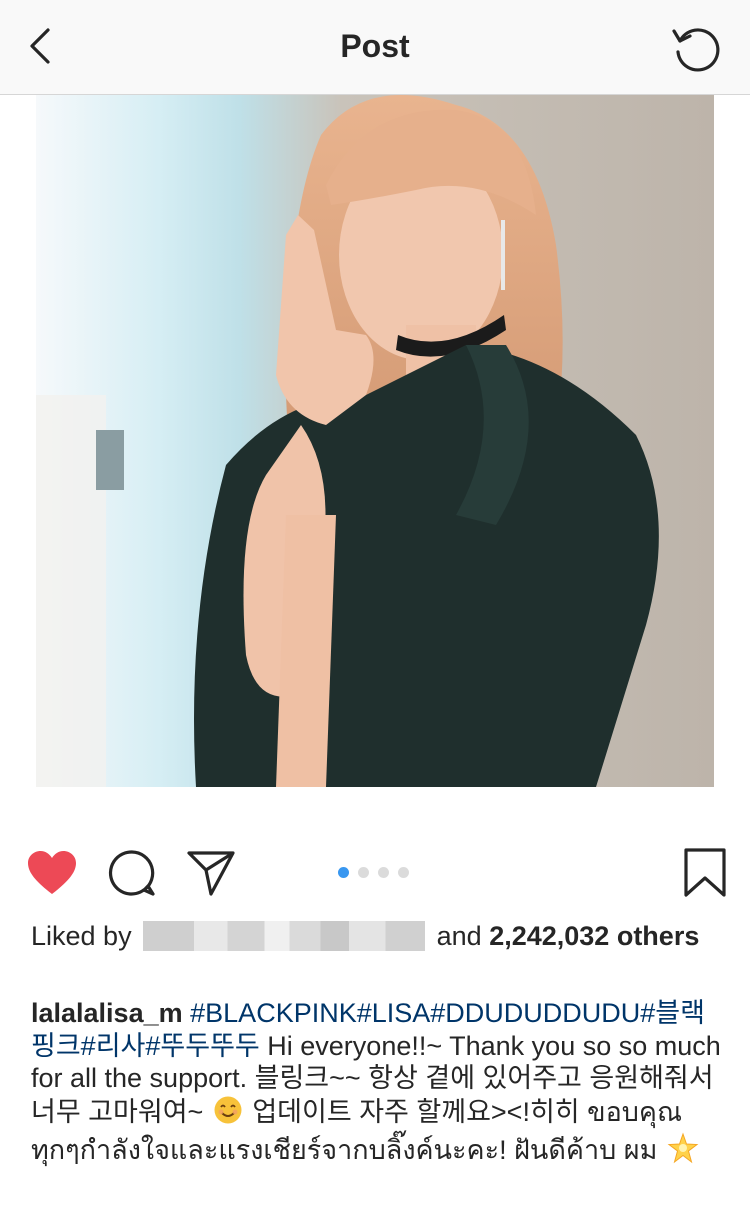 Image resolution: width=750 pixels, height=1206 pixels. I want to click on refresh-icon, so click(696, 50).